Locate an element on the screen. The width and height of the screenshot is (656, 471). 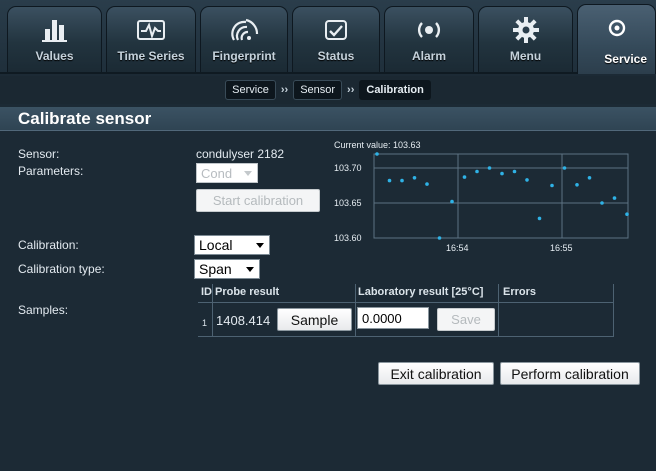
plot-frame is located at coordinates (501, 196).